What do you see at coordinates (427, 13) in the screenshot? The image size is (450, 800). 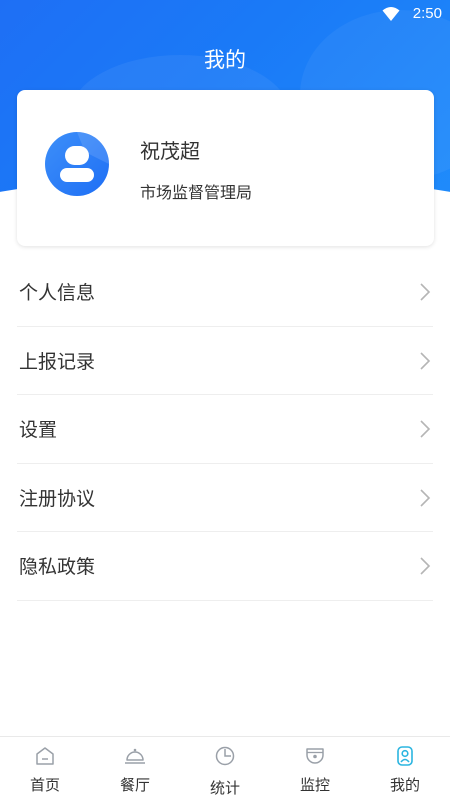 I see `status-time: 2:50` at bounding box center [427, 13].